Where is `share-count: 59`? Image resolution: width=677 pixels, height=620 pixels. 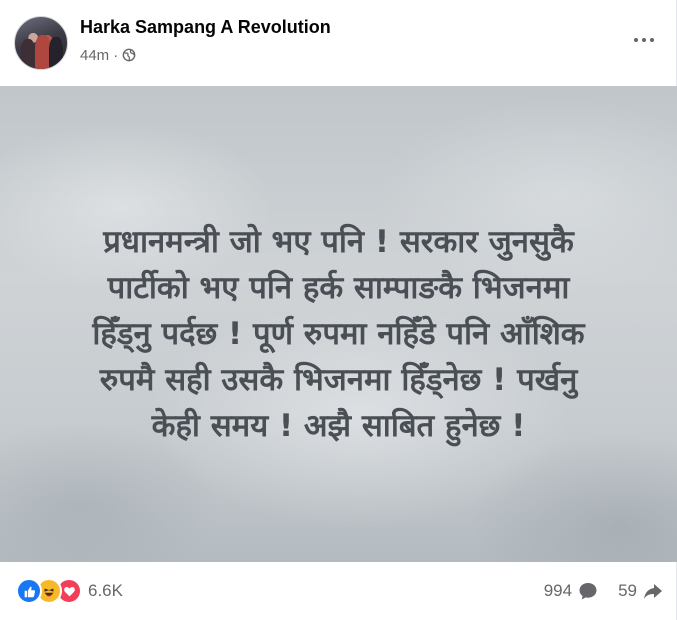 share-count: 59 is located at coordinates (627, 590).